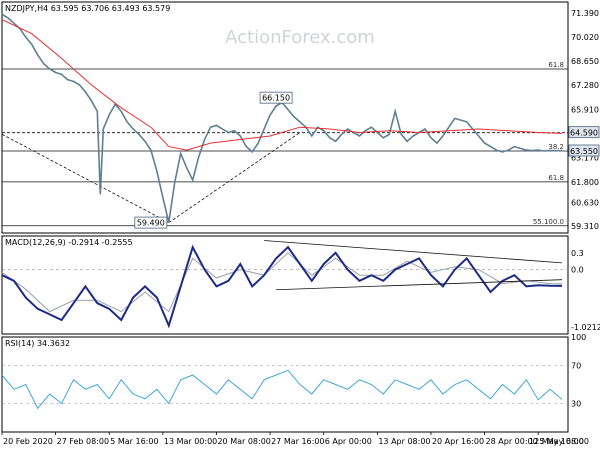 The width and height of the screenshot is (600, 450). What do you see at coordinates (576, 366) in the screenshot?
I see `rsi-tick-label: 70` at bounding box center [576, 366].